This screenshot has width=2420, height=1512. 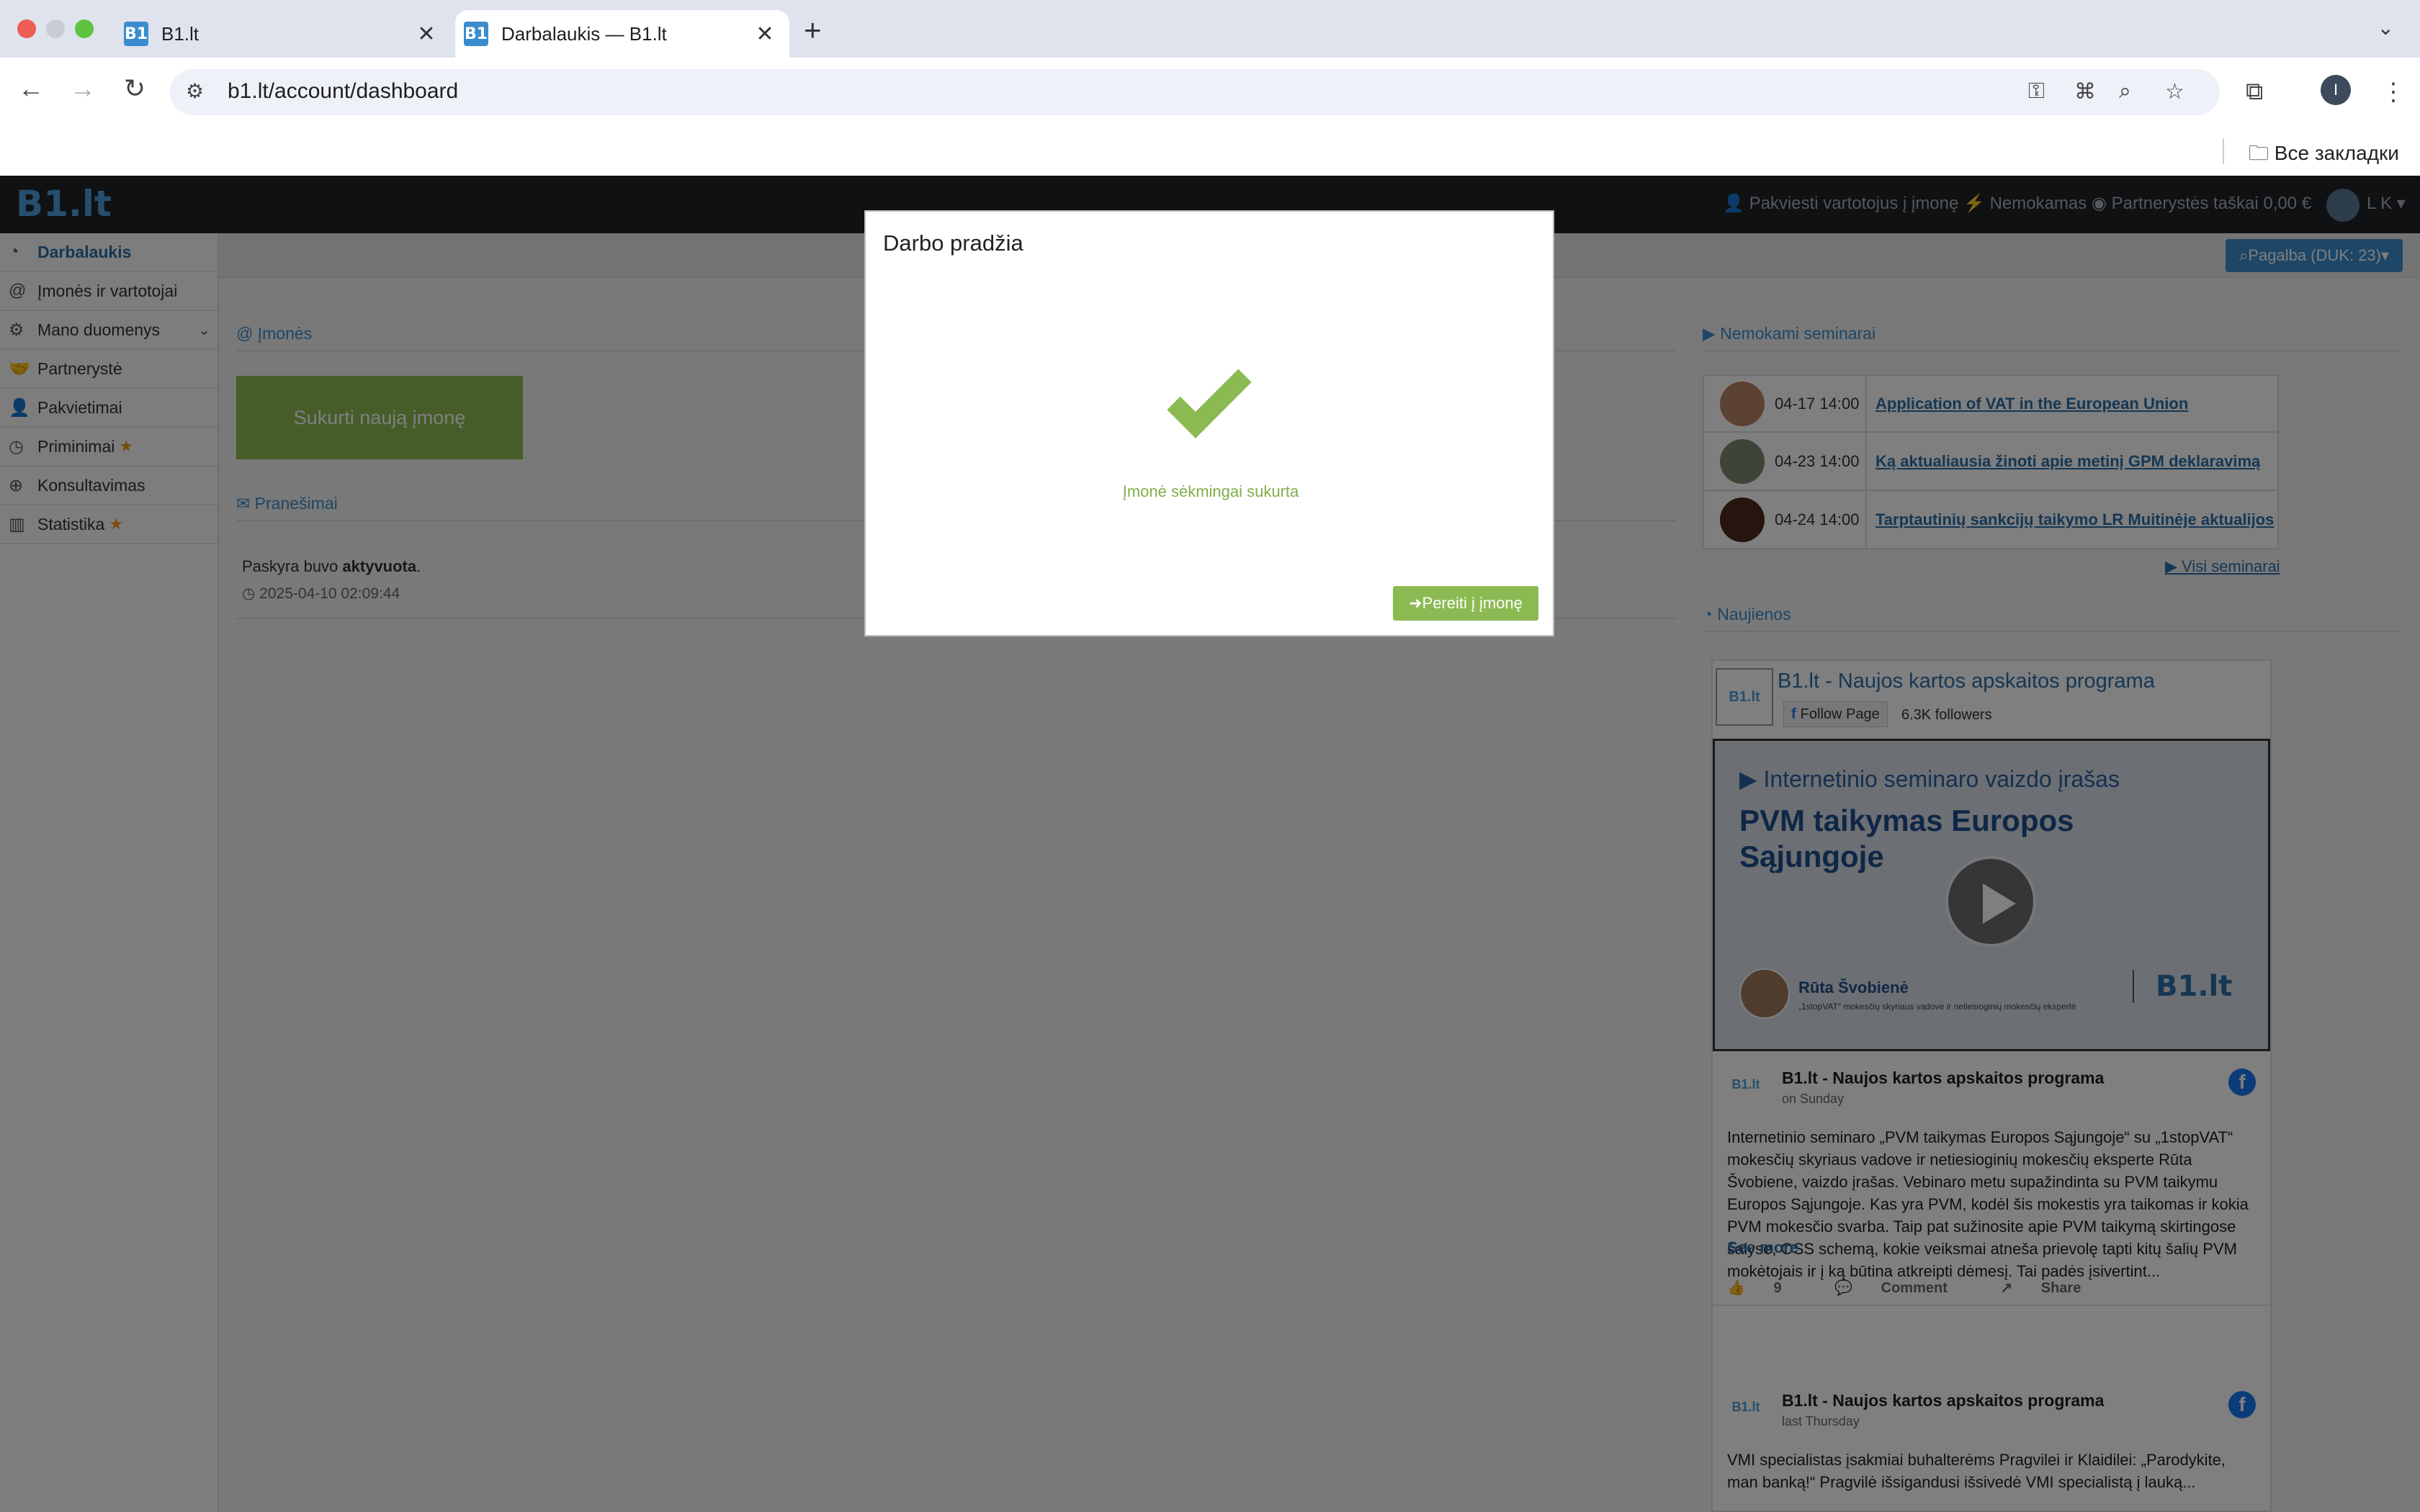 What do you see at coordinates (1210, 151) in the screenshot?
I see `bookmarks-bar: 🗀 Все закладки` at bounding box center [1210, 151].